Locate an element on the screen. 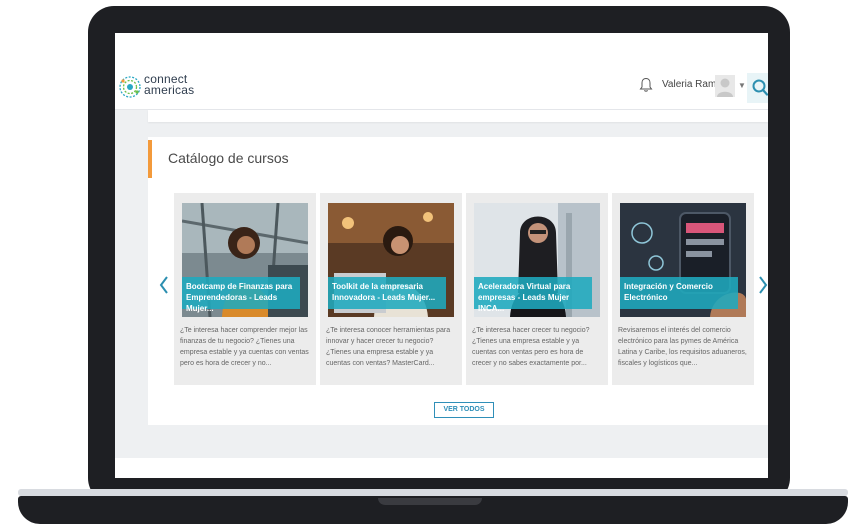 Image resolution: width=858 pixels, height=529 pixels. chevron-right-icon is located at coordinates (763, 285).